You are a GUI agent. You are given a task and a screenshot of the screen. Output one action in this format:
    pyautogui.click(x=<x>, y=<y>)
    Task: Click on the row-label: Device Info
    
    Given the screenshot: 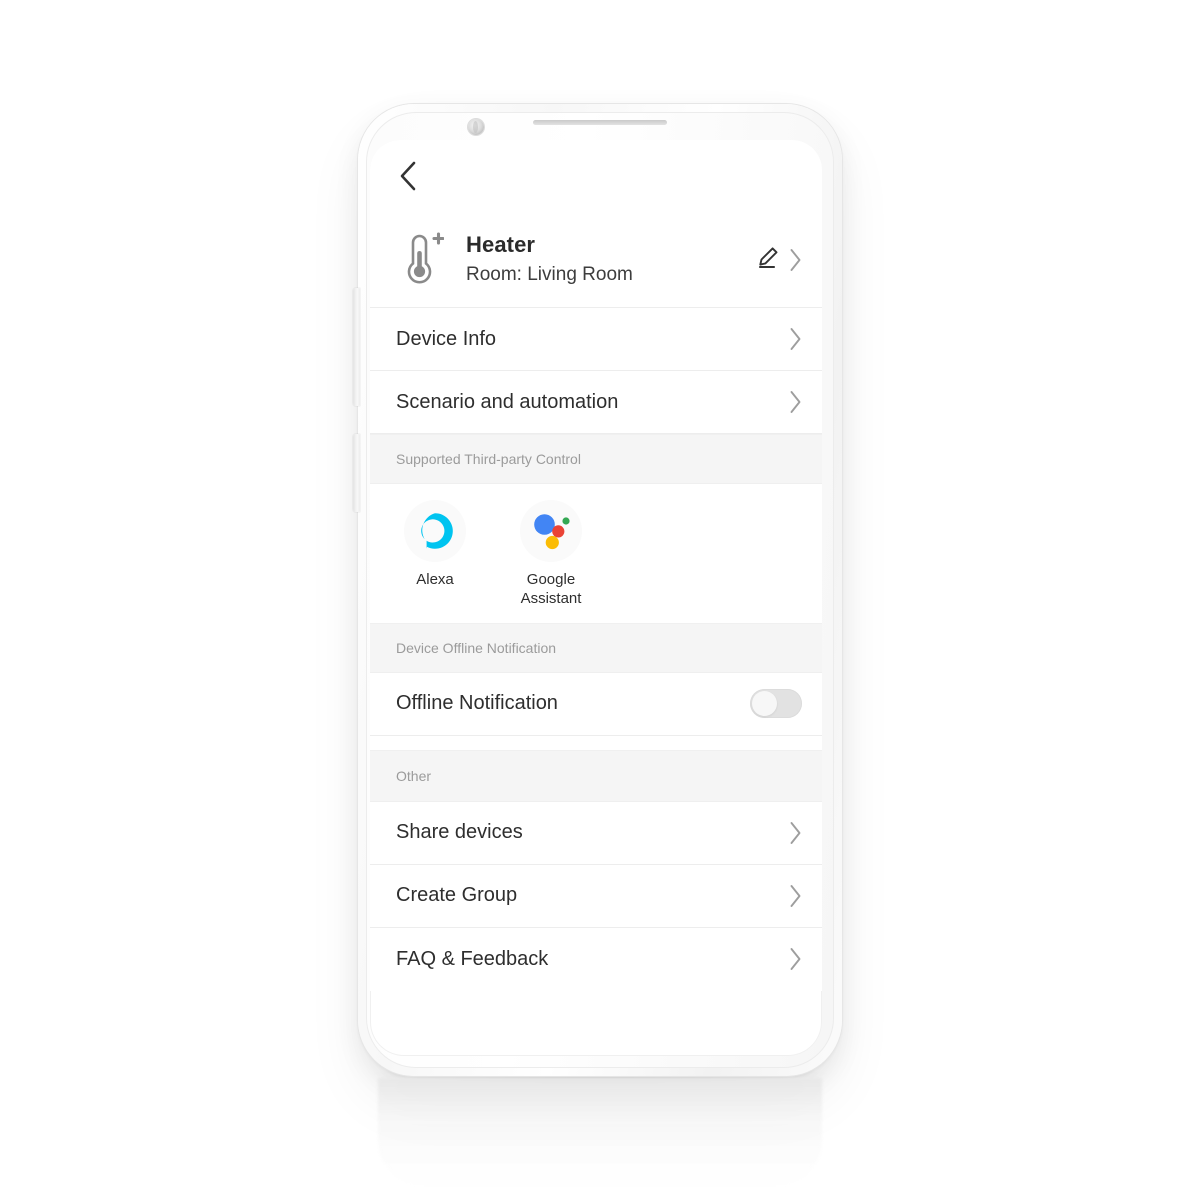 What is the action you would take?
    pyautogui.click(x=446, y=338)
    